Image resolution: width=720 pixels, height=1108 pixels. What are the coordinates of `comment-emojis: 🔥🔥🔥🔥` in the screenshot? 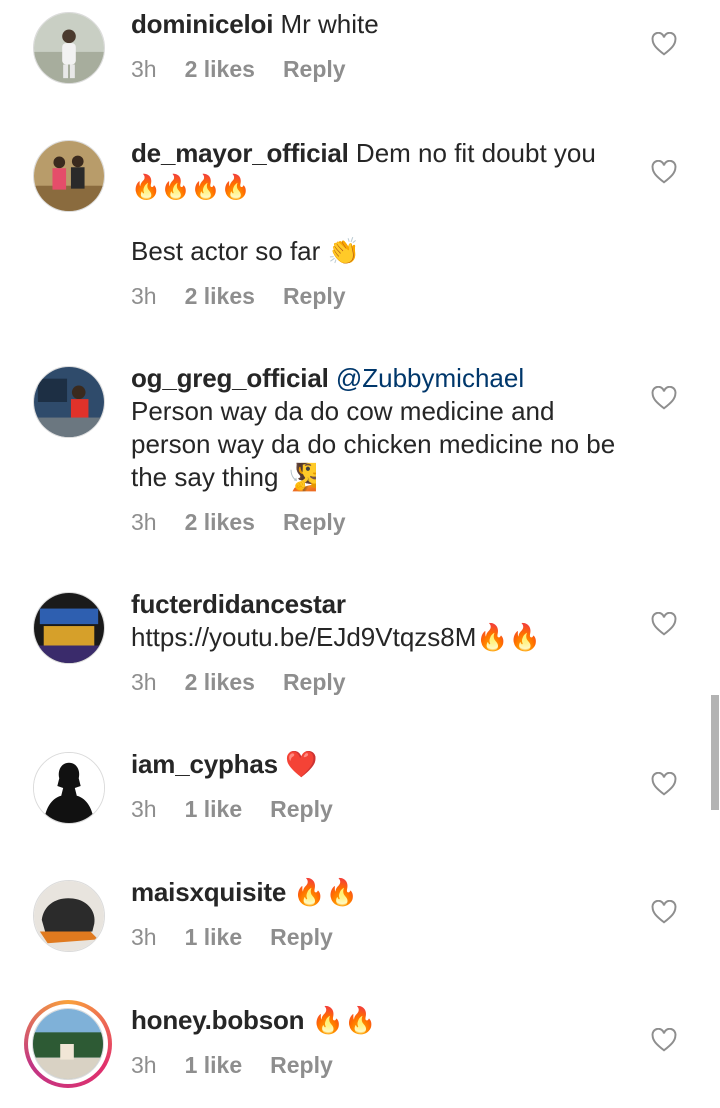 It's located at (191, 187).